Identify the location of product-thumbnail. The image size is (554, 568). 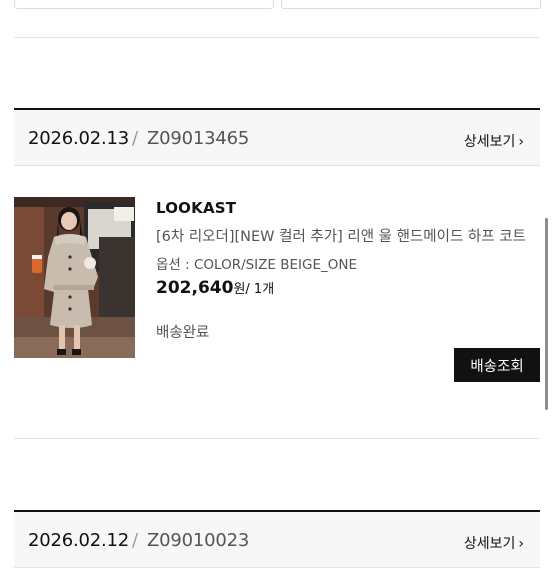
(74, 277).